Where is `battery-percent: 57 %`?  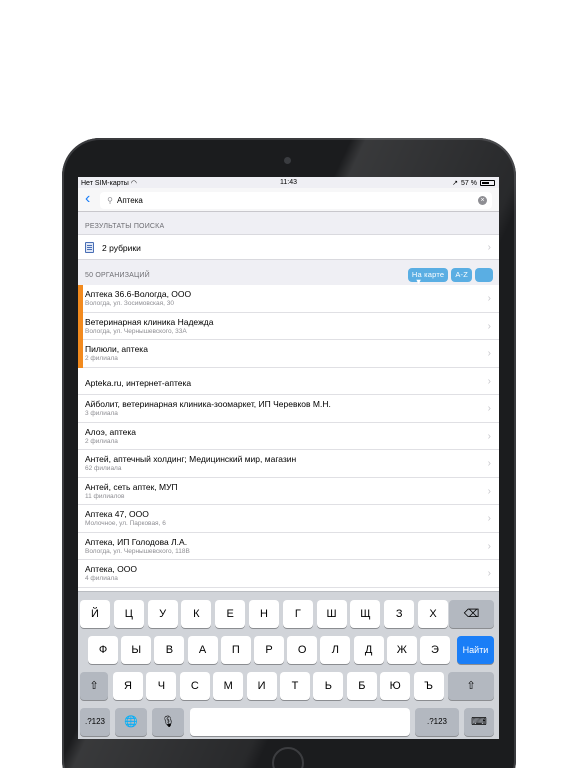 battery-percent: 57 % is located at coordinates (469, 183).